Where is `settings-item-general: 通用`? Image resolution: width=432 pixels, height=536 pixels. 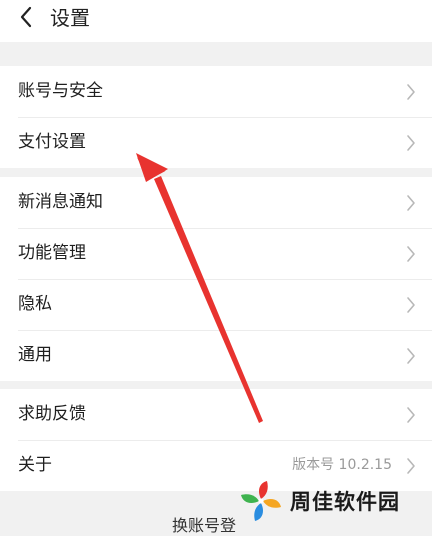
settings-item-general: 通用 is located at coordinates (216, 355).